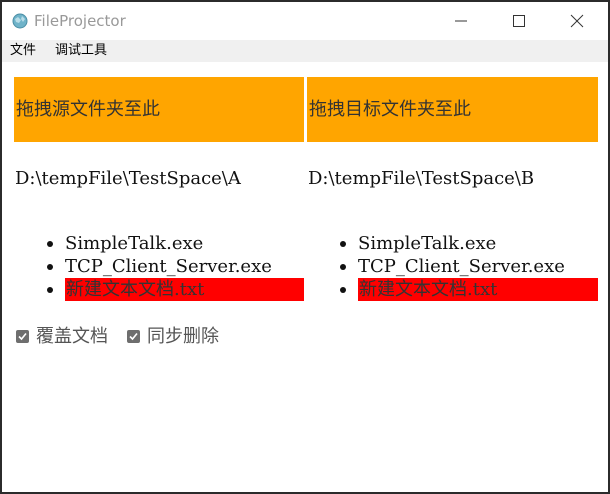  I want to click on maximize-button, so click(519, 21).